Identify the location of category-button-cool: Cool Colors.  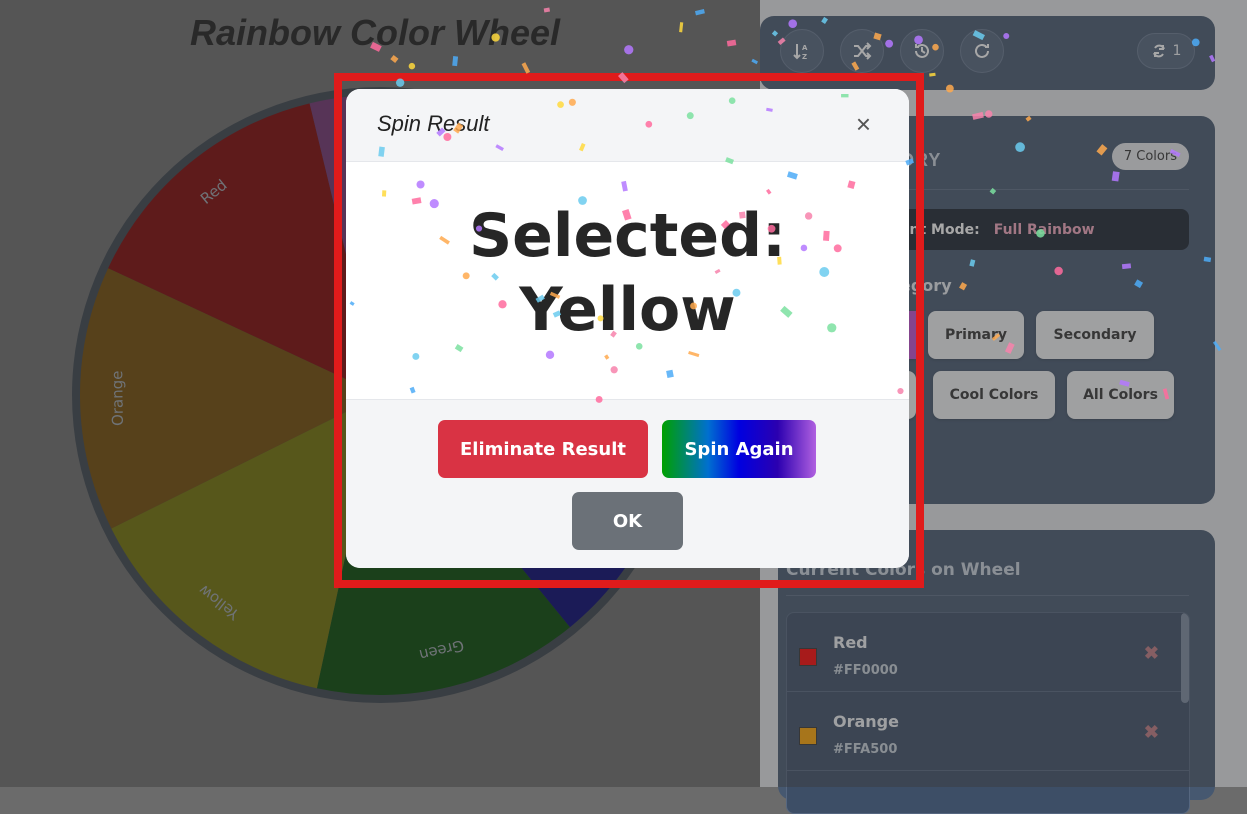
(994, 395).